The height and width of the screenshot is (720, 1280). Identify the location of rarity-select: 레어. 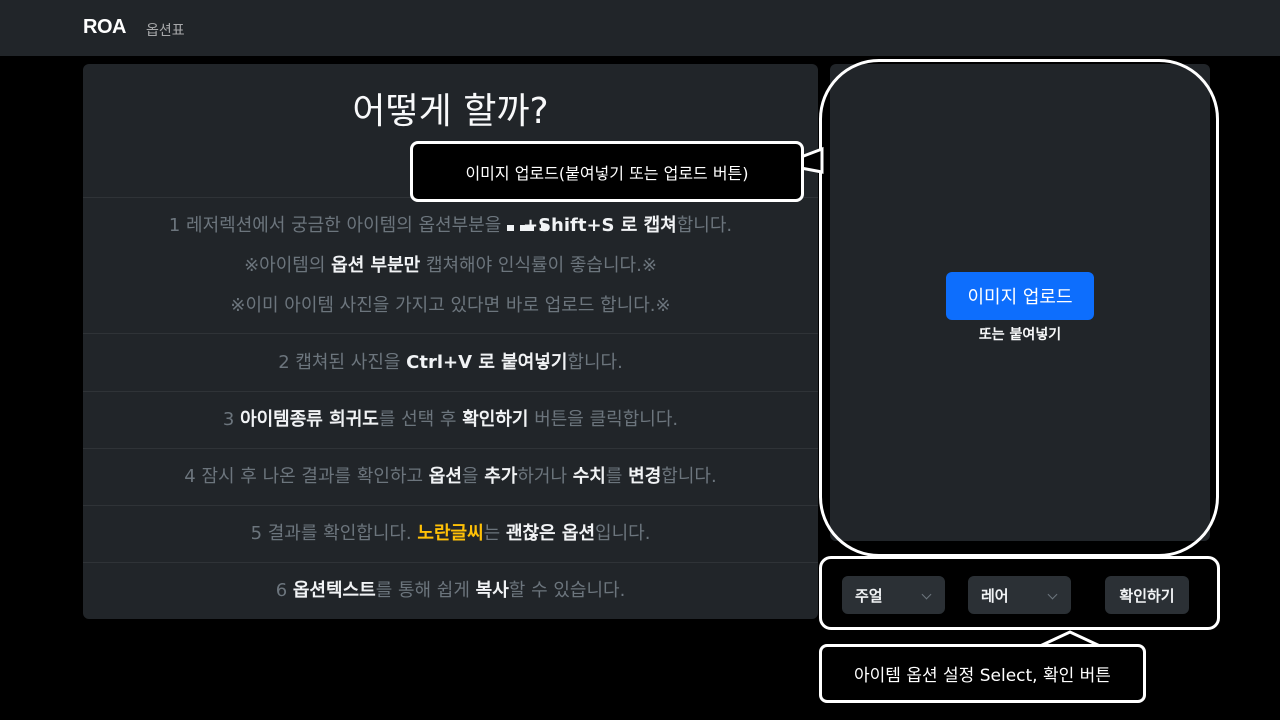
(1019, 595).